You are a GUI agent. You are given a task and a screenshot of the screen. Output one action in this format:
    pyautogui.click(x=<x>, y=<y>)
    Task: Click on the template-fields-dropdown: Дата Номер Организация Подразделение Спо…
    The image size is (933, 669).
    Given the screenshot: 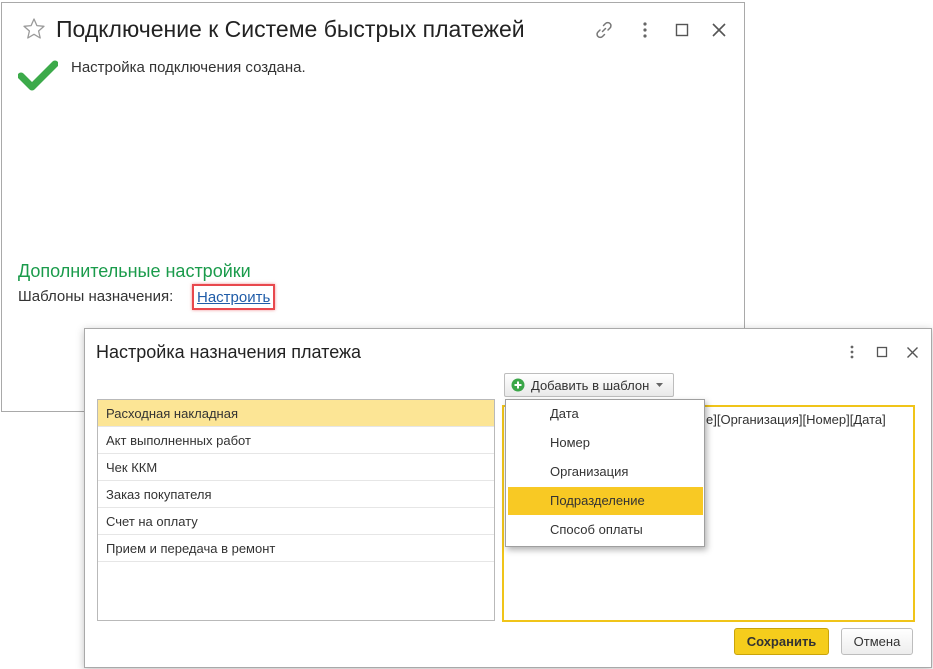 What is the action you would take?
    pyautogui.click(x=605, y=473)
    